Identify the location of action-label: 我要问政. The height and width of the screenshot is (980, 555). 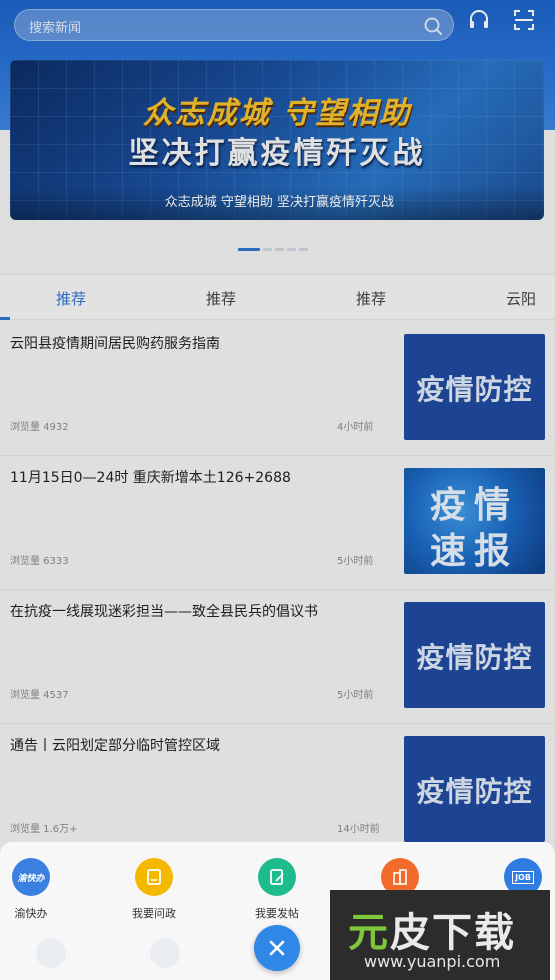
(154, 913).